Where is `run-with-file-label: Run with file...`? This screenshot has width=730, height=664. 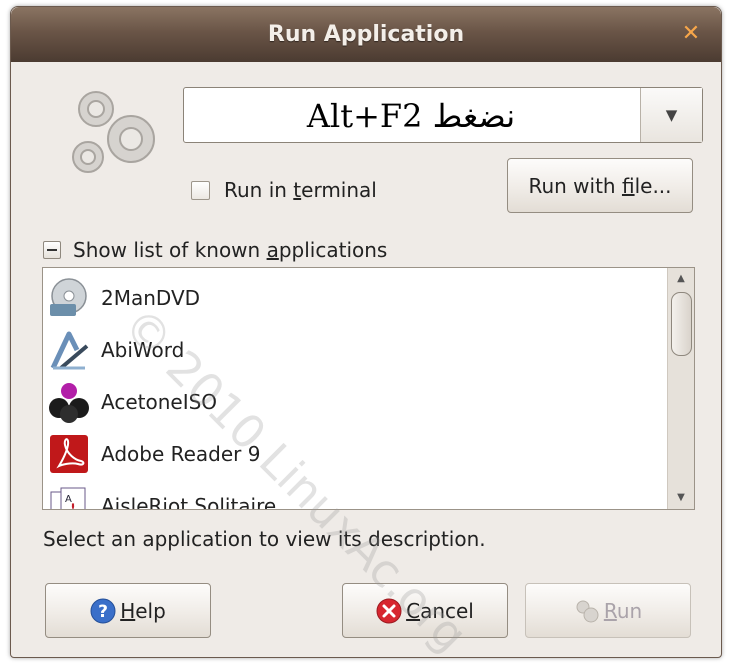
run-with-file-label: Run with file... is located at coordinates (600, 185).